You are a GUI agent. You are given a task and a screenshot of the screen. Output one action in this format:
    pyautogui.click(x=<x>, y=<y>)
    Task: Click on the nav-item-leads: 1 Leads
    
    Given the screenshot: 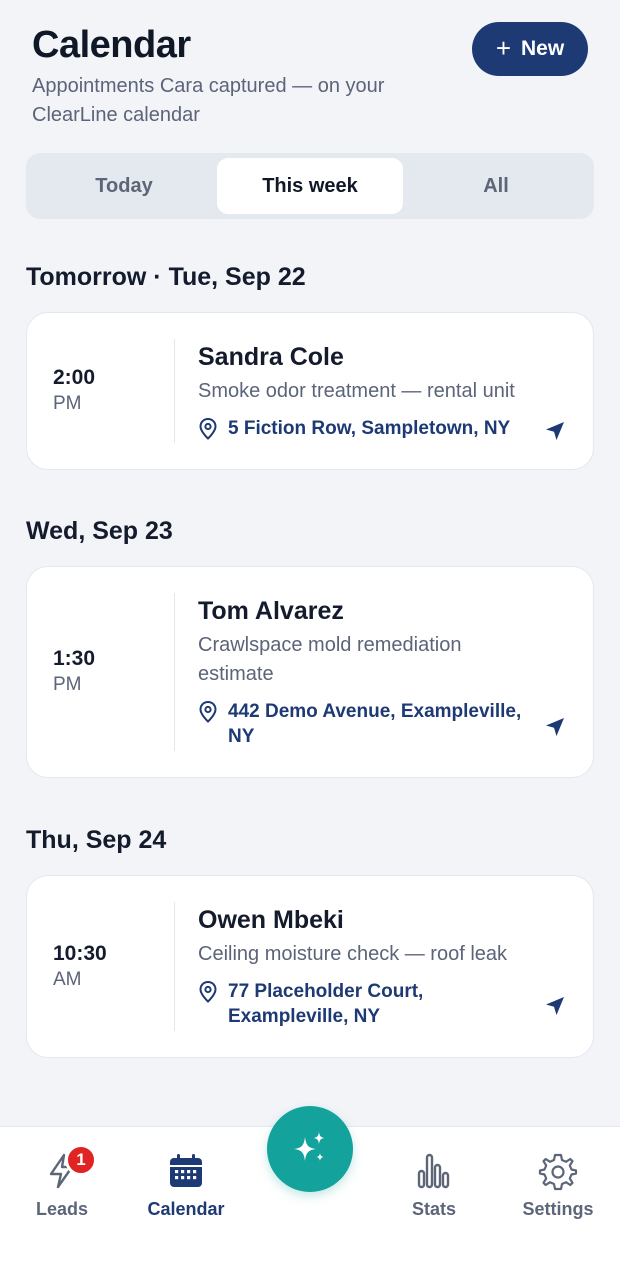 What is the action you would take?
    pyautogui.click(x=62, y=1182)
    